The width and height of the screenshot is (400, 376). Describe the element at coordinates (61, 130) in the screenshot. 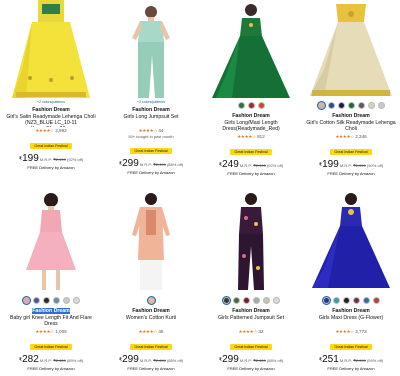

I see `review-count: 2,992` at that location.